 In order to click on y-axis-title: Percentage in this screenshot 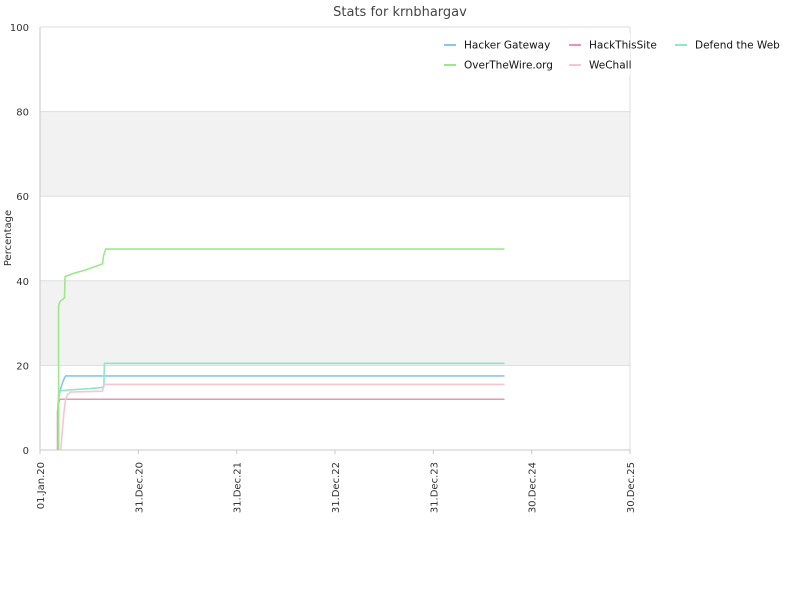, I will do `click(8, 238)`.